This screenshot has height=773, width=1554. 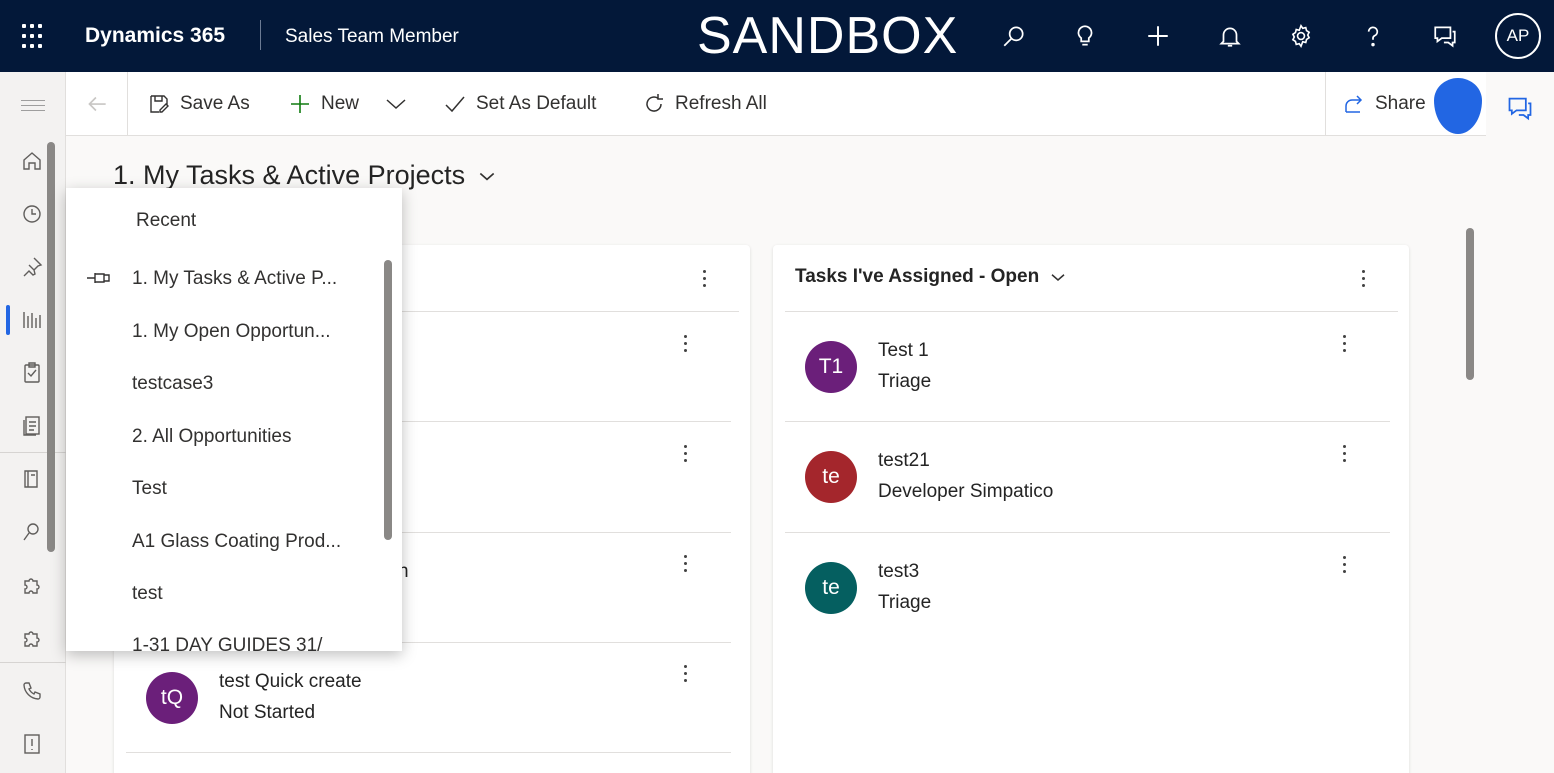 What do you see at coordinates (455, 104) in the screenshot?
I see `checkmark-icon` at bounding box center [455, 104].